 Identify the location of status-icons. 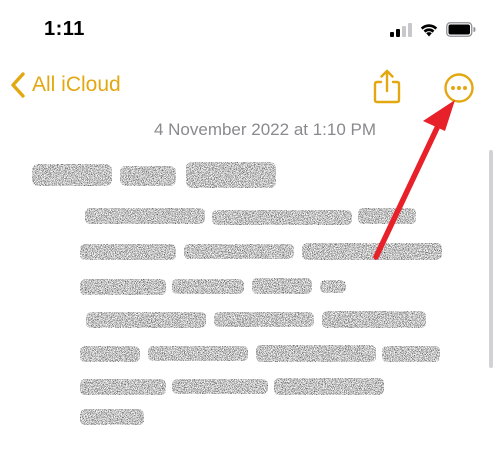
(433, 29).